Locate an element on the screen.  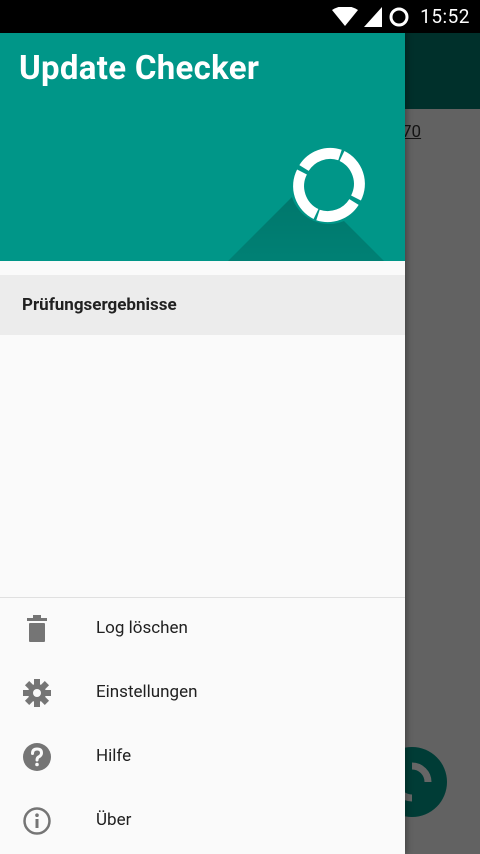
cellular-signal-icon is located at coordinates (373, 16).